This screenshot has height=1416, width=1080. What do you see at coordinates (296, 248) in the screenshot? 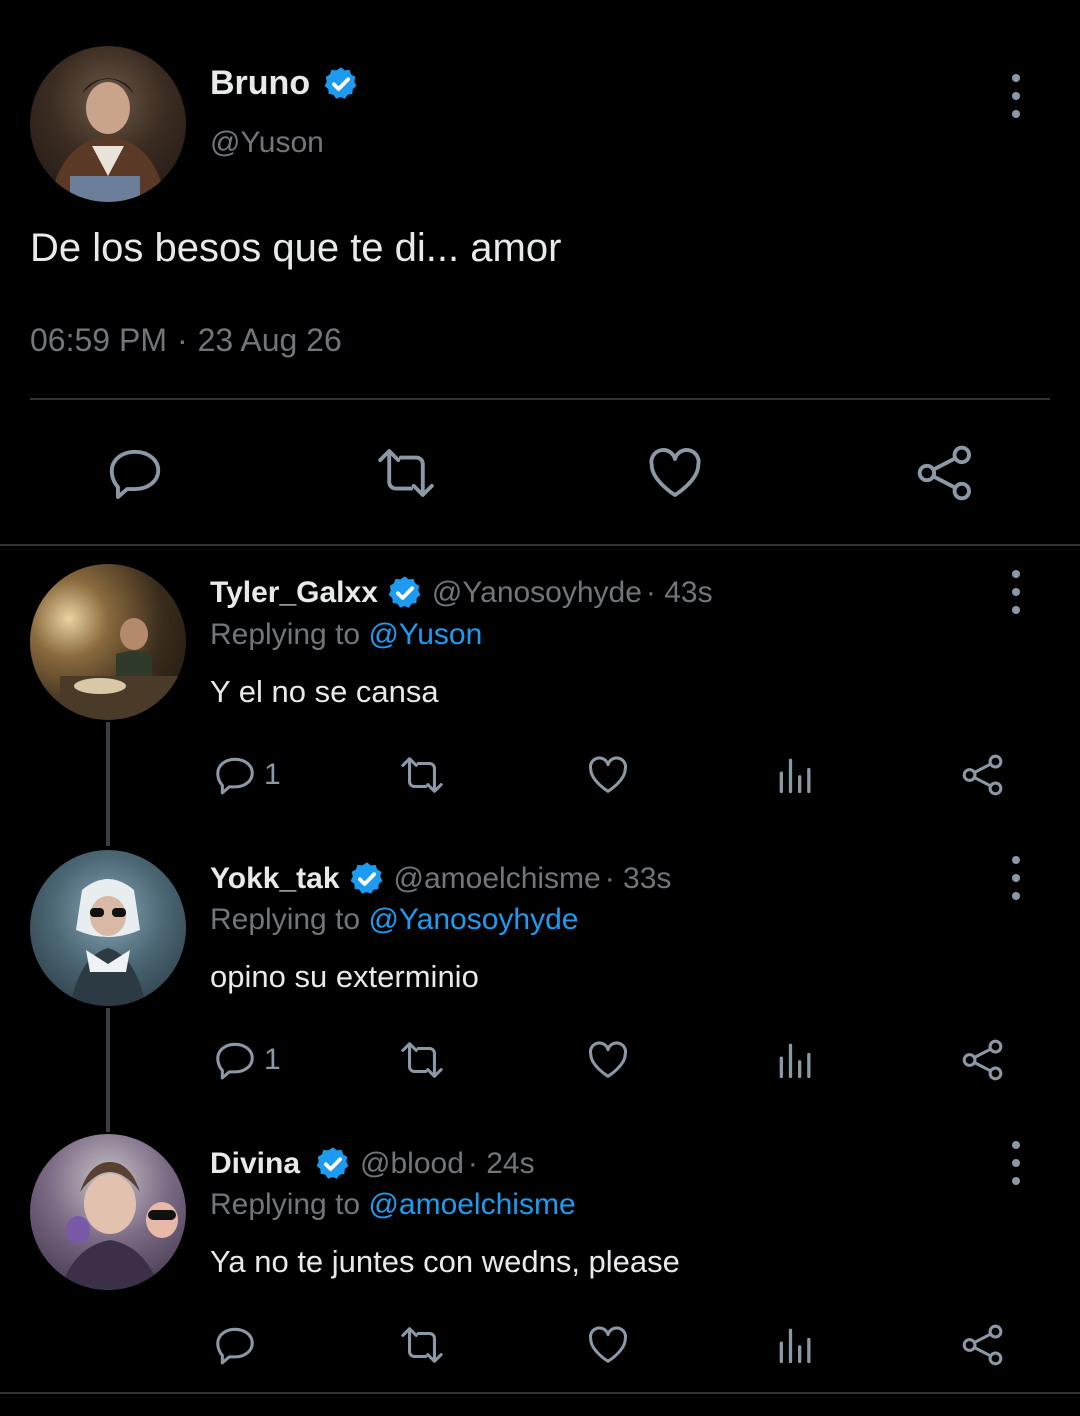
I see `tweet-text: De los besos que te di... amor` at bounding box center [296, 248].